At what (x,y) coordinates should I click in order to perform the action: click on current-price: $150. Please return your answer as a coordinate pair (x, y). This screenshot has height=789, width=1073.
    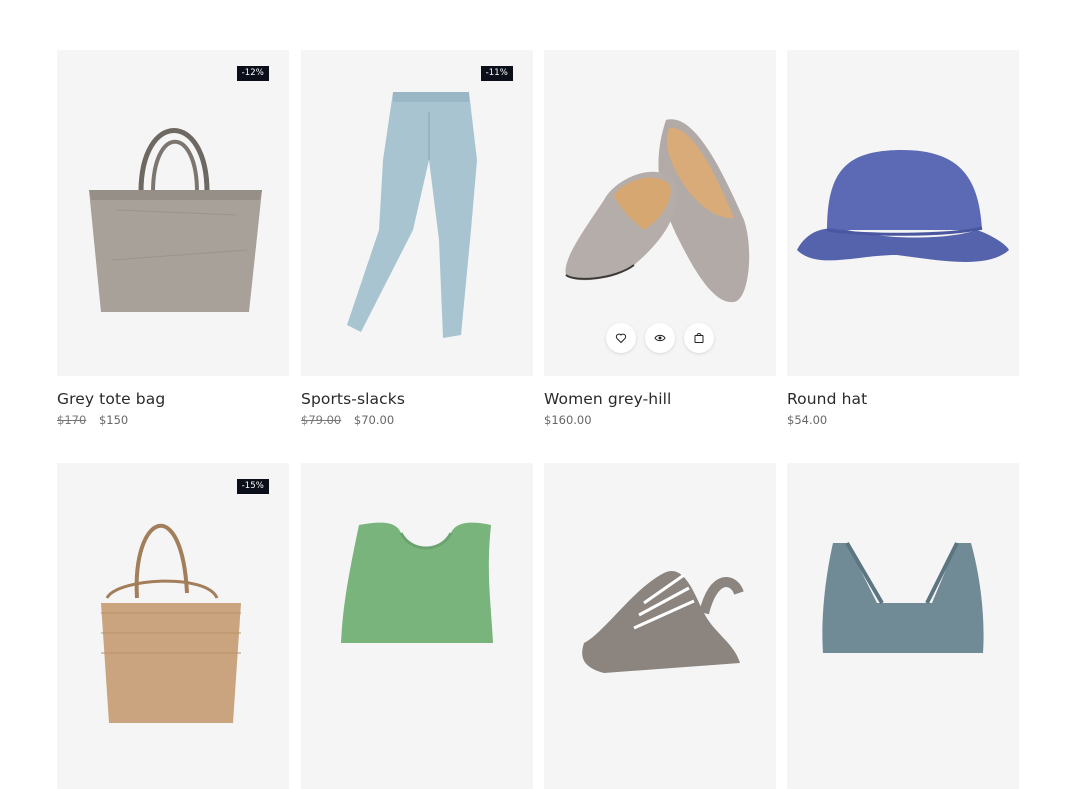
    Looking at the image, I should click on (113, 420).